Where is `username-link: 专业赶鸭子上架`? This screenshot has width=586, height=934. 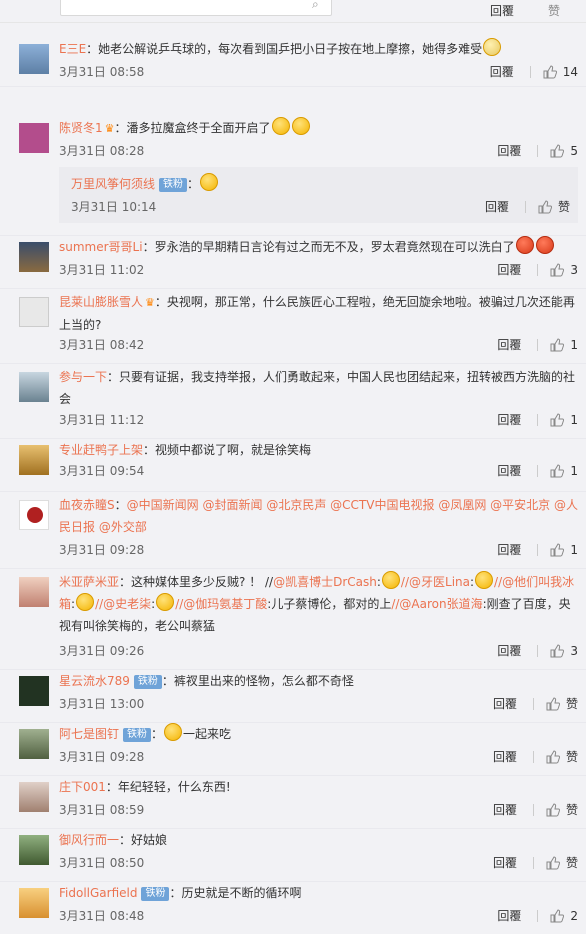 username-link: 专业赶鸭子上架 is located at coordinates (101, 450).